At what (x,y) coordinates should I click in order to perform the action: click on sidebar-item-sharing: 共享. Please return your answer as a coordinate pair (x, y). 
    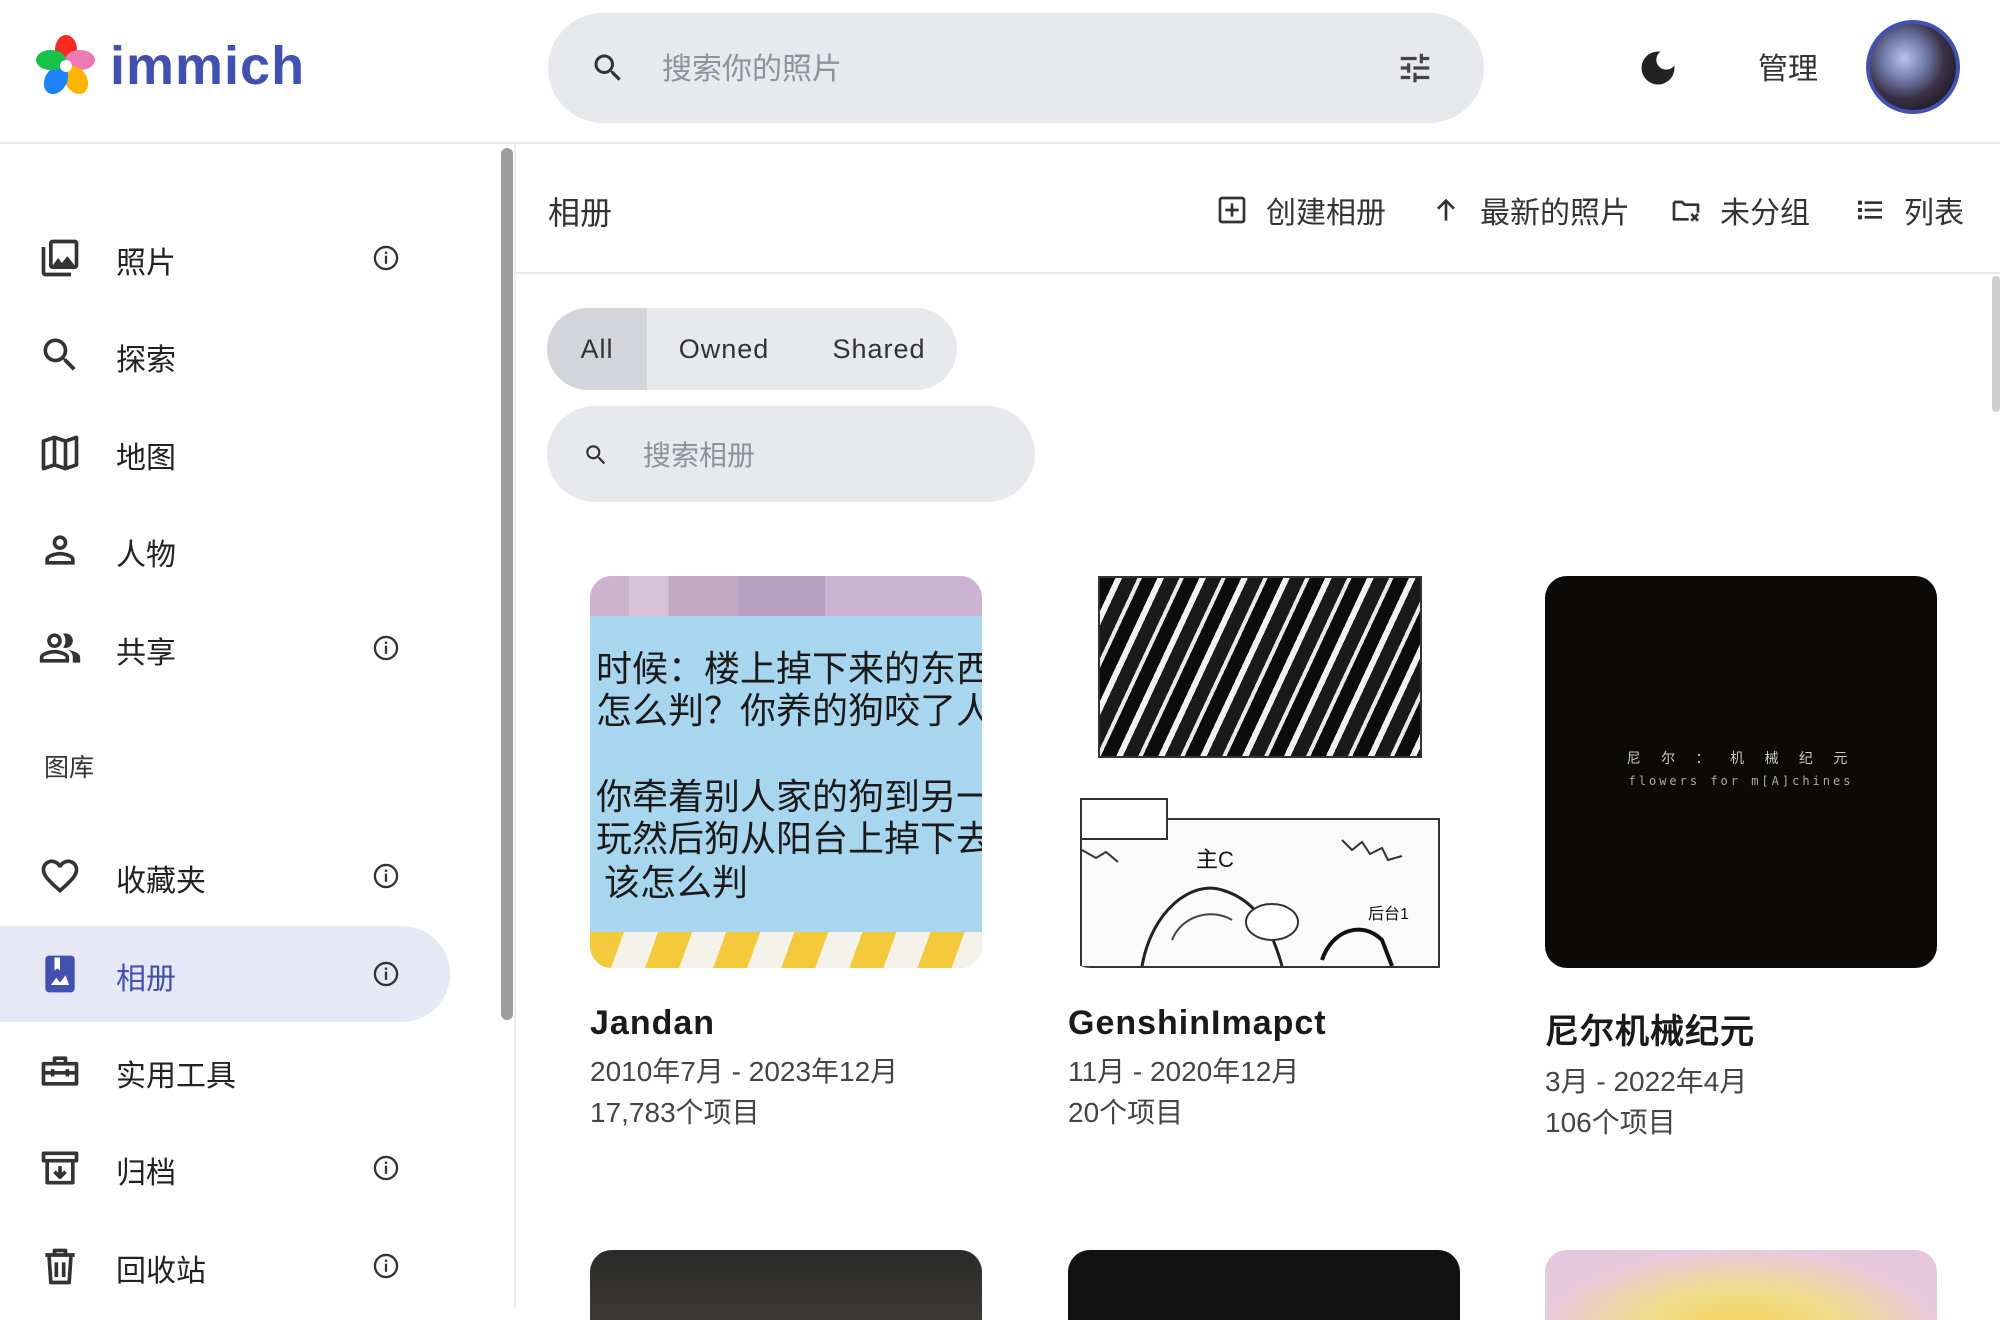
    Looking at the image, I should click on (225, 648).